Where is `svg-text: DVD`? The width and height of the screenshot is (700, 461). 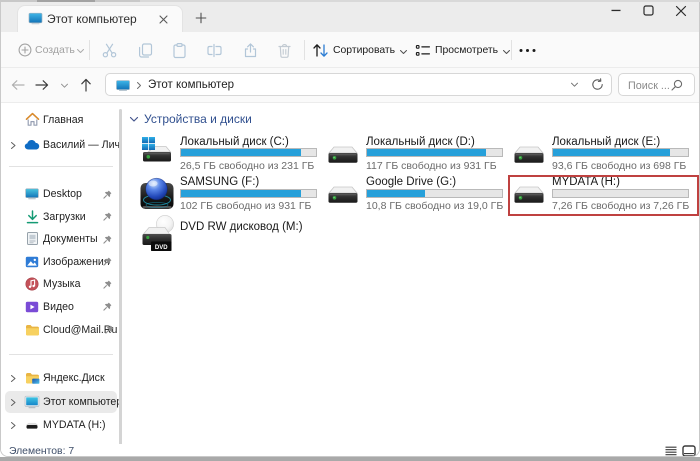 svg-text: DVD is located at coordinates (161, 248).